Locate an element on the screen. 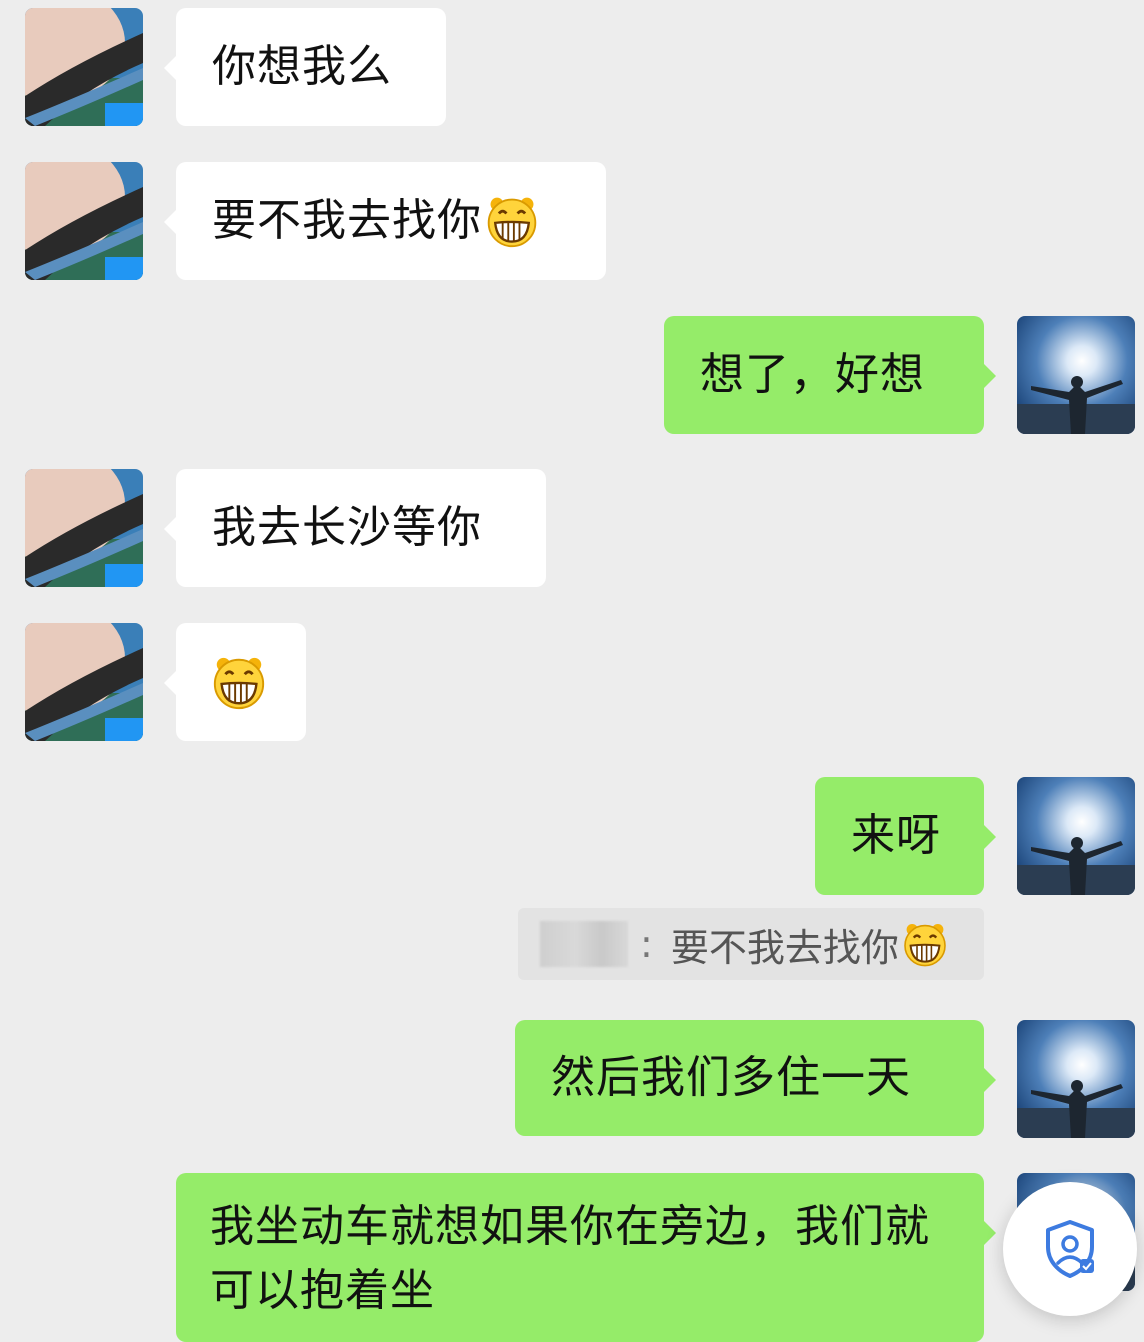  floating-security-button is located at coordinates (1070, 1249).